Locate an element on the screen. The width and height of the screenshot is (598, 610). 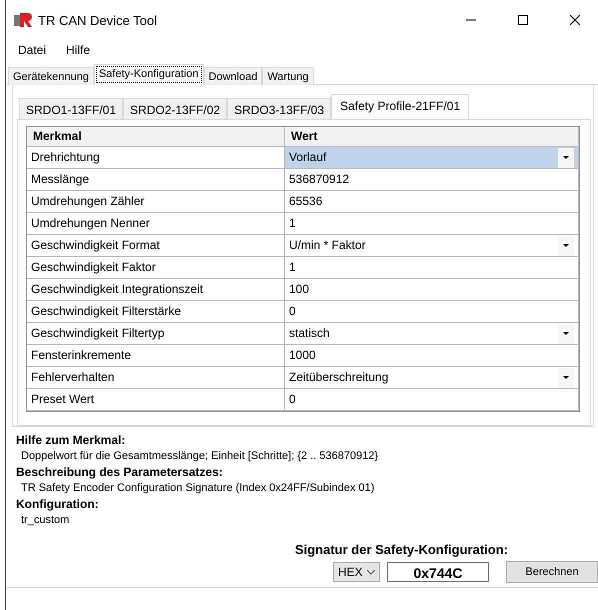
tab: Safety Profile-21FF/01 is located at coordinates (400, 107).